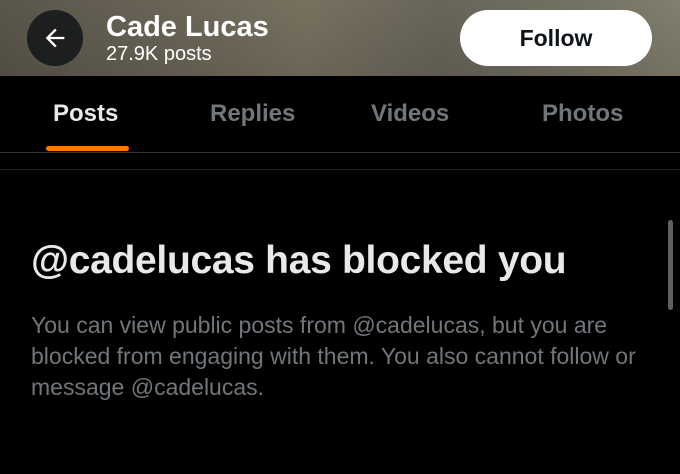 Image resolution: width=680 pixels, height=474 pixels. I want to click on scrollbar, so click(670, 265).